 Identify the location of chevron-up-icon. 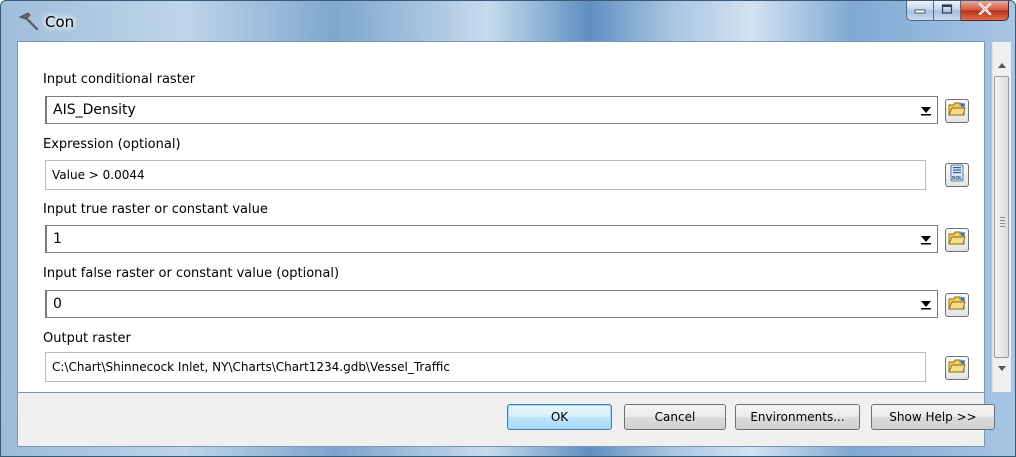
(1002, 64).